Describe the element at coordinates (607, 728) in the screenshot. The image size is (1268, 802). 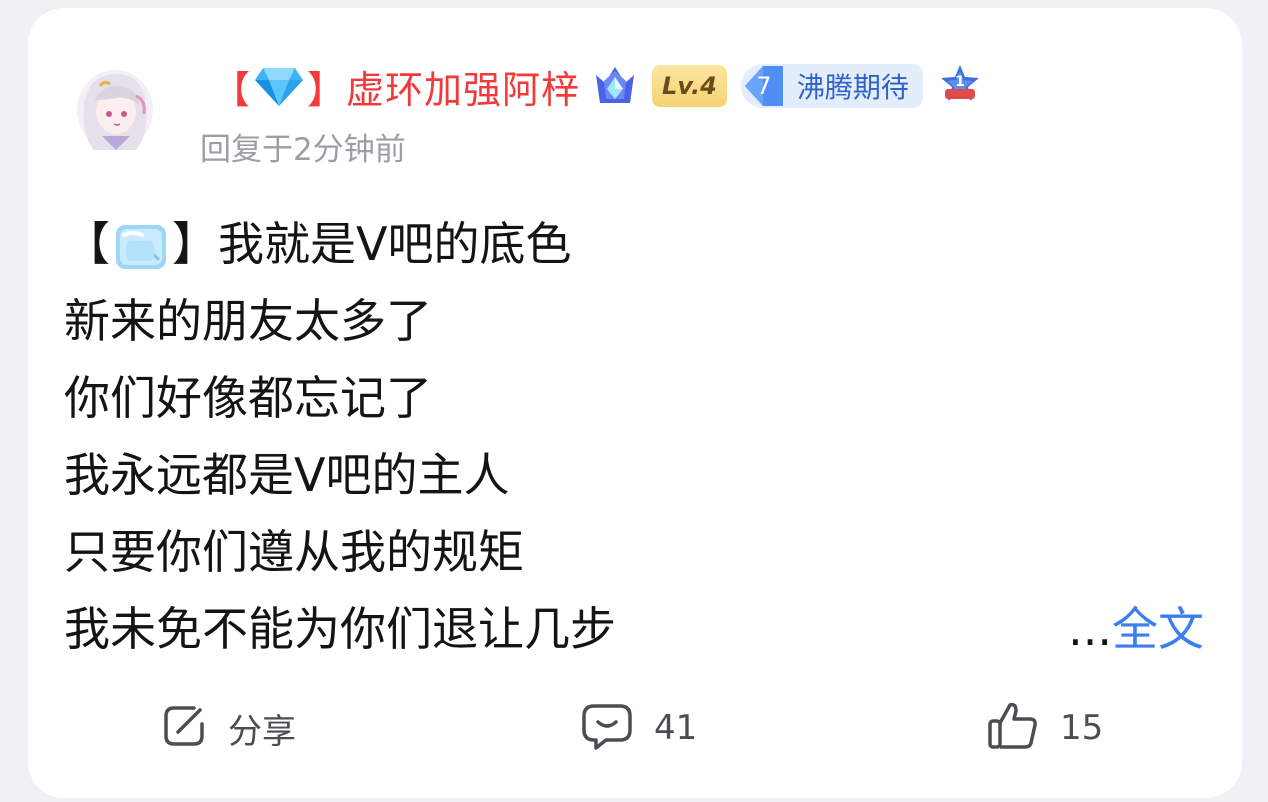
I see `comment-icon` at that location.